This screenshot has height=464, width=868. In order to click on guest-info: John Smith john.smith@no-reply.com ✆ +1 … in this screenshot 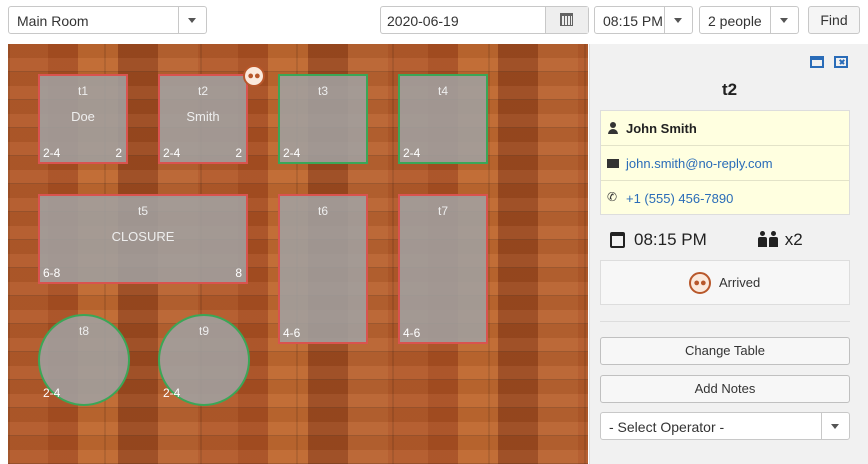, I will do `click(725, 162)`.